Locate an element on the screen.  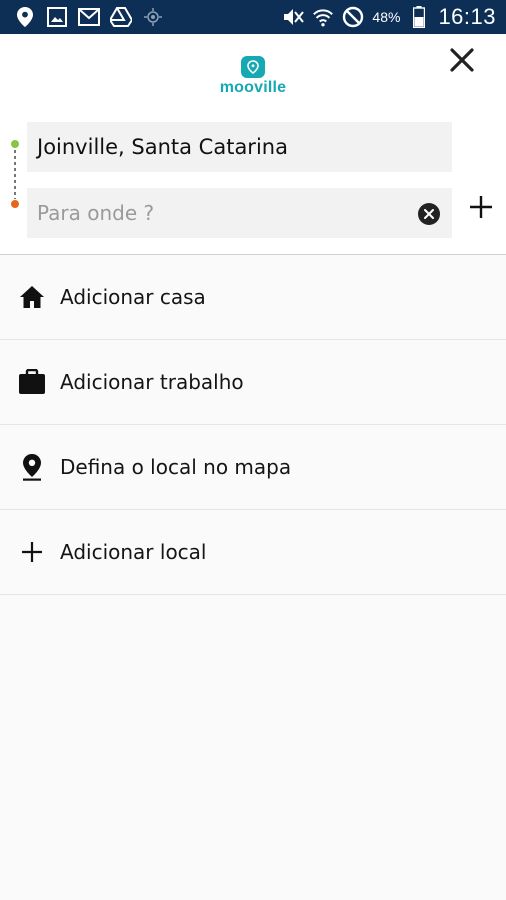
destination-field: Para onde ? is located at coordinates (239, 213).